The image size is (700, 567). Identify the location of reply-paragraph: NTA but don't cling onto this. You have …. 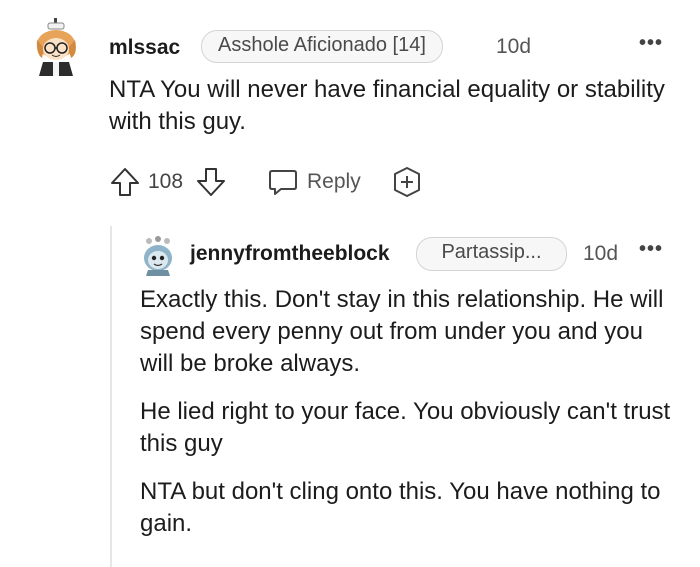
(400, 507).